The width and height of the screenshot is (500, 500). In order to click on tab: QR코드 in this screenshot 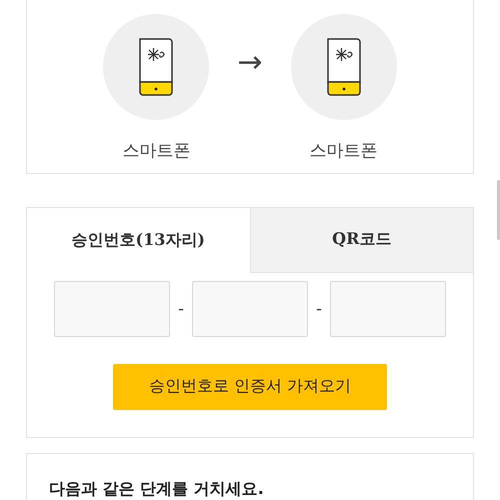, I will do `click(361, 240)`.